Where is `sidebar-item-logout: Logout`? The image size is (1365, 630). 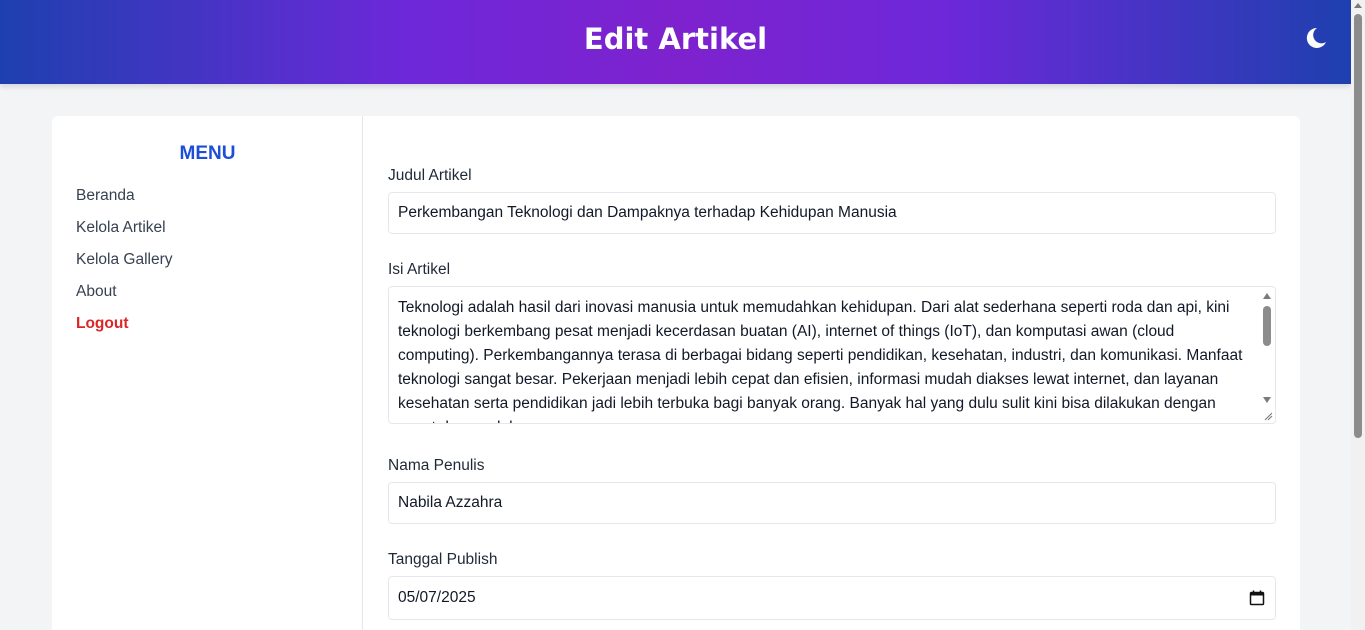
sidebar-item-logout: Logout is located at coordinates (102, 324).